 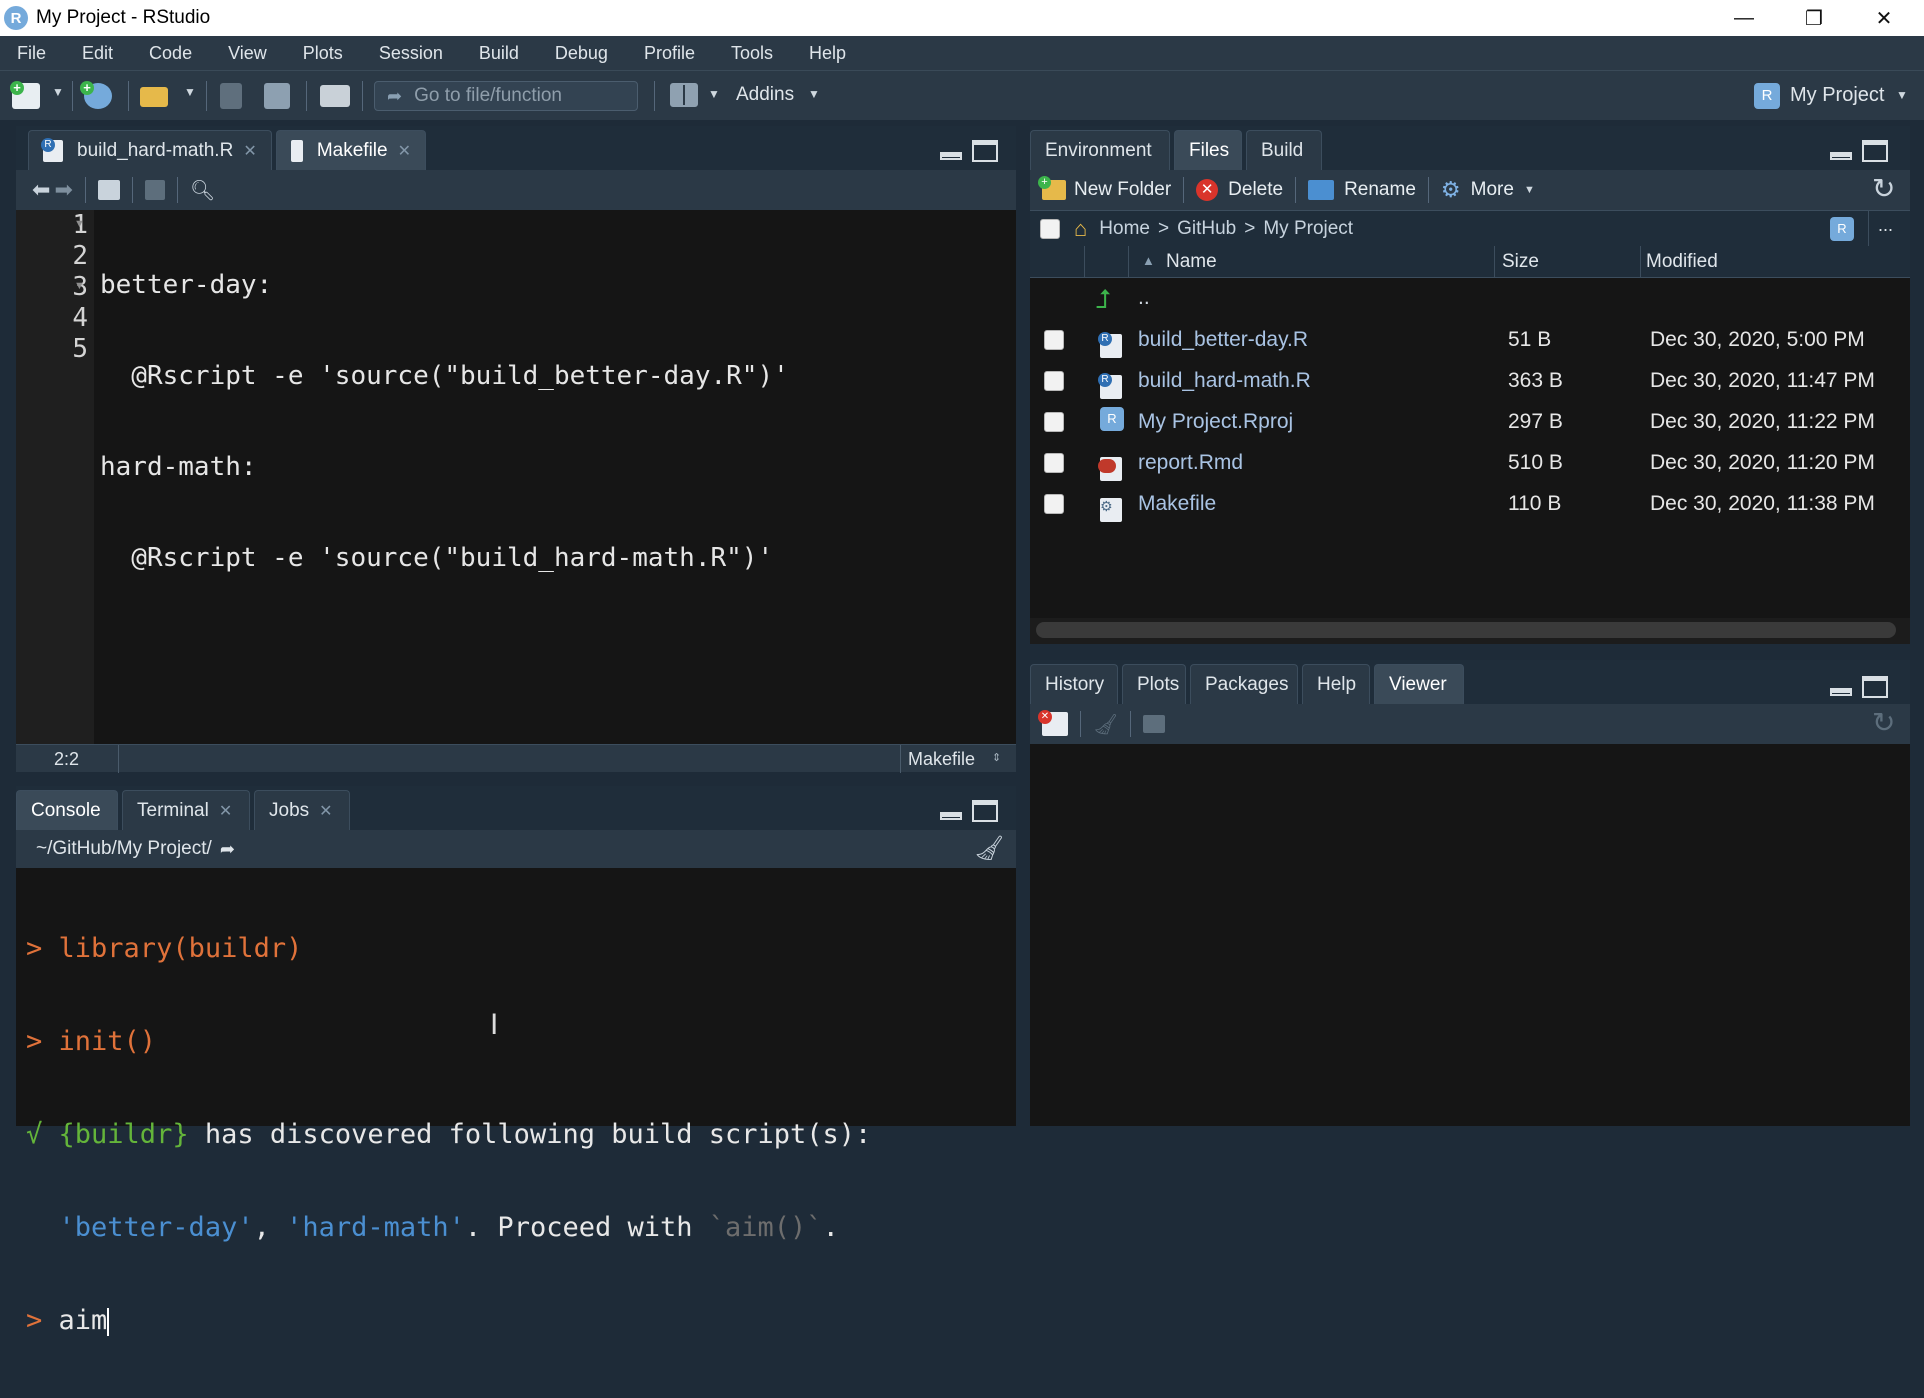 What do you see at coordinates (1466, 630) in the screenshot?
I see `files-horizontal-scrollbar` at bounding box center [1466, 630].